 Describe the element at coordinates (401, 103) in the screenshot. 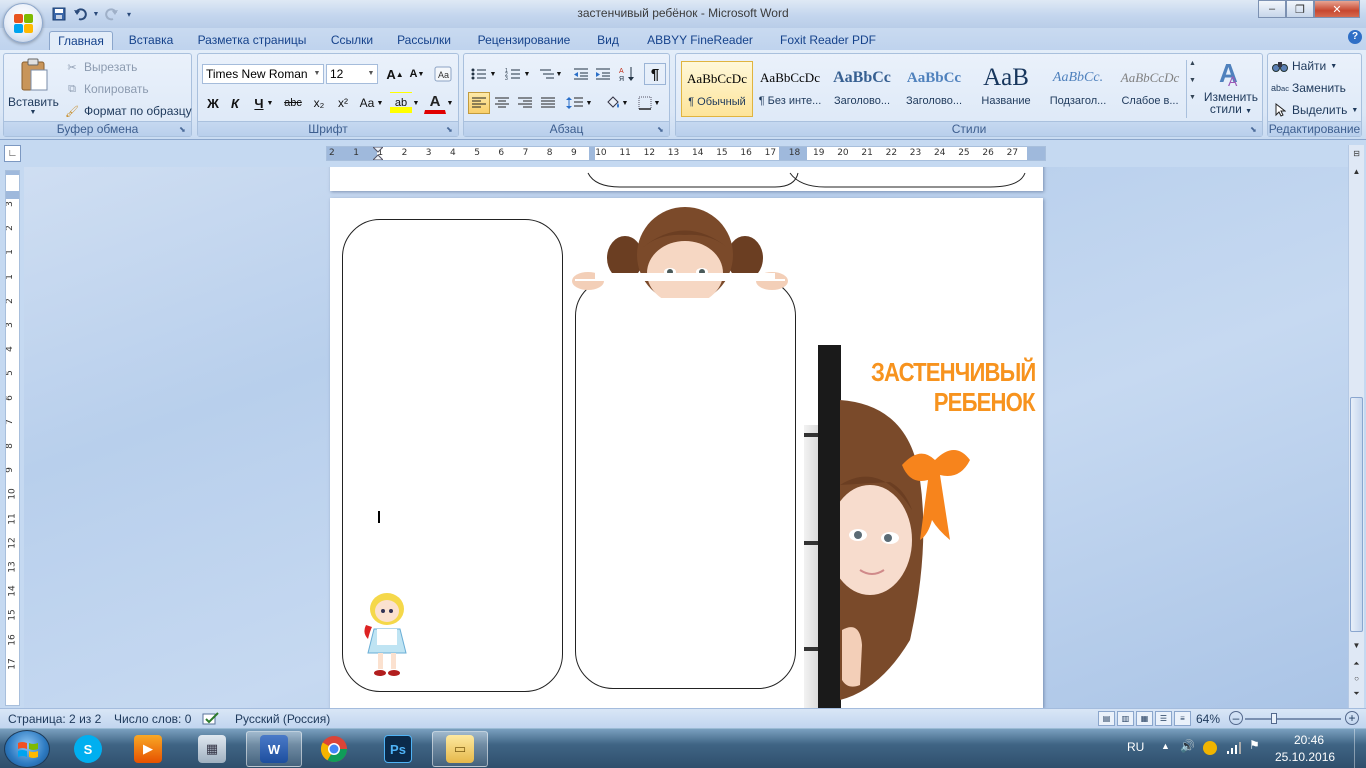

I see `highlight-button: ab` at that location.